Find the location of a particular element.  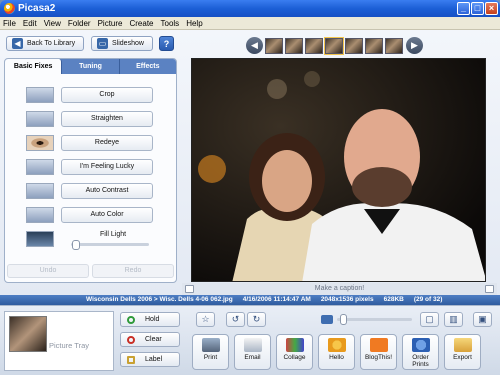

caption-left-icon is located at coordinates (189, 289).